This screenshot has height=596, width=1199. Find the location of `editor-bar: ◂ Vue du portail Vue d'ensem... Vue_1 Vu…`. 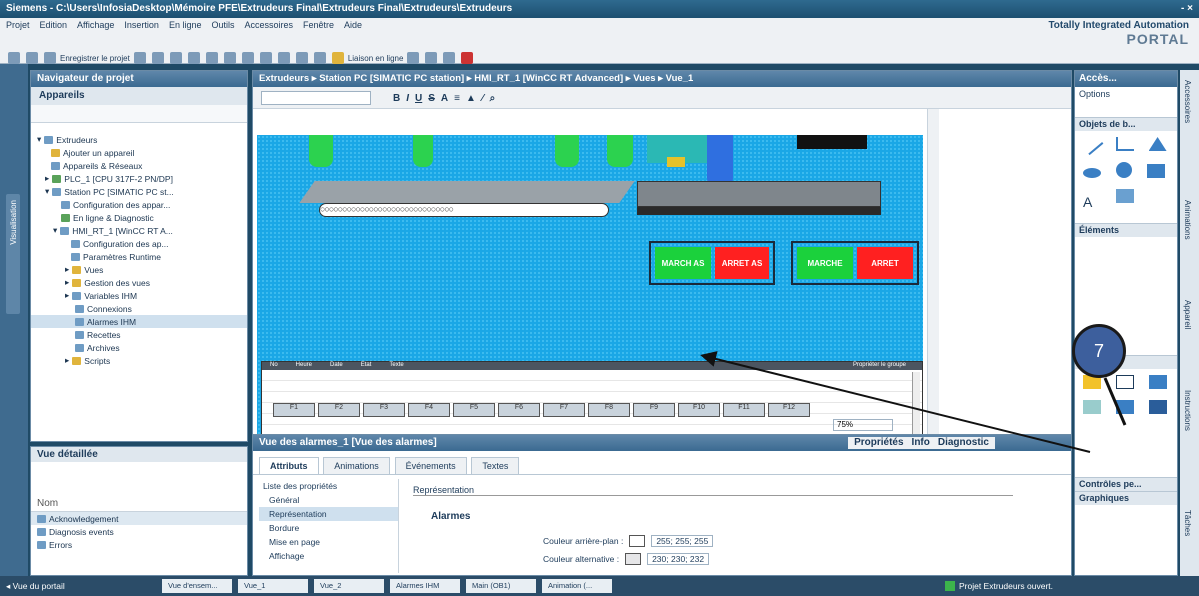

editor-bar: ◂ Vue du portail Vue d'ensem... Vue_1 Vu… is located at coordinates (599, 586).